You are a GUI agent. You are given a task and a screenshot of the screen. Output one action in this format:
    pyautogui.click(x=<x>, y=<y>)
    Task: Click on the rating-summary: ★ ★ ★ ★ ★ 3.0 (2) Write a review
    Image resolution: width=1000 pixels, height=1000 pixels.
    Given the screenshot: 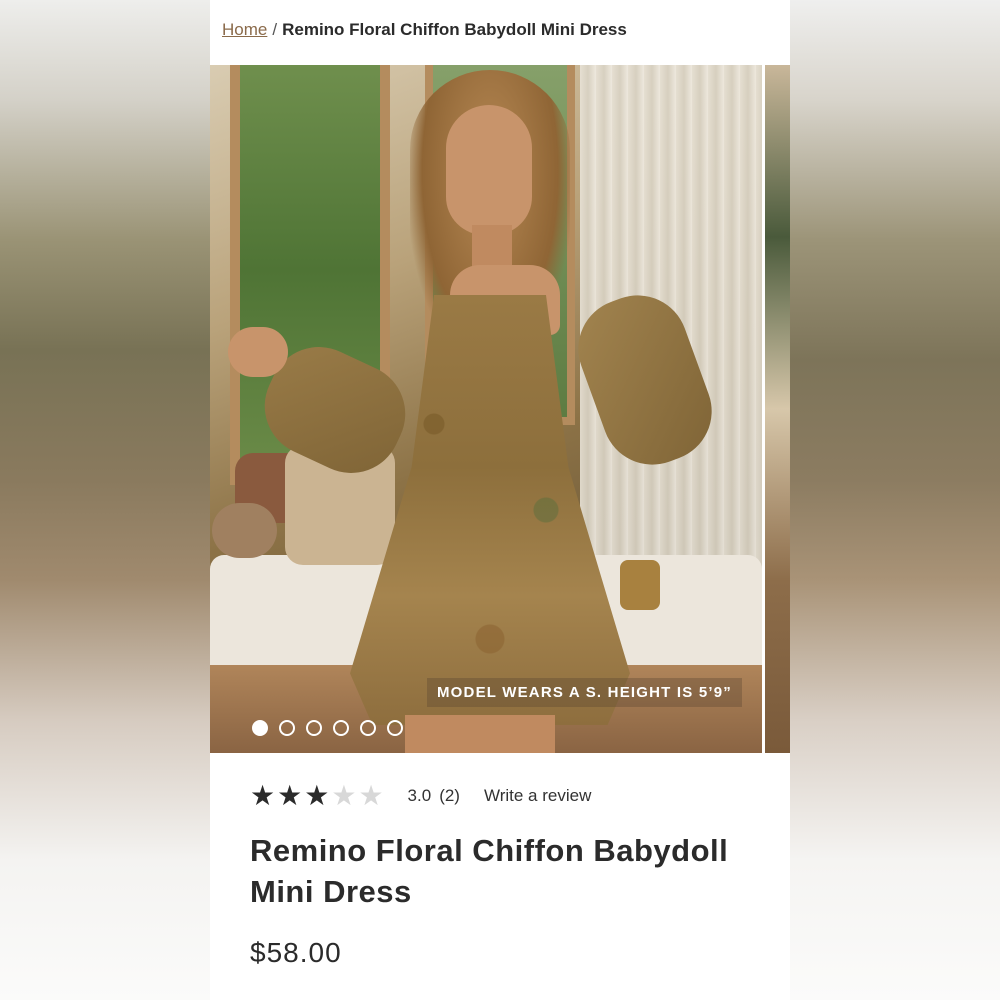 What is the action you would take?
    pyautogui.click(x=420, y=796)
    